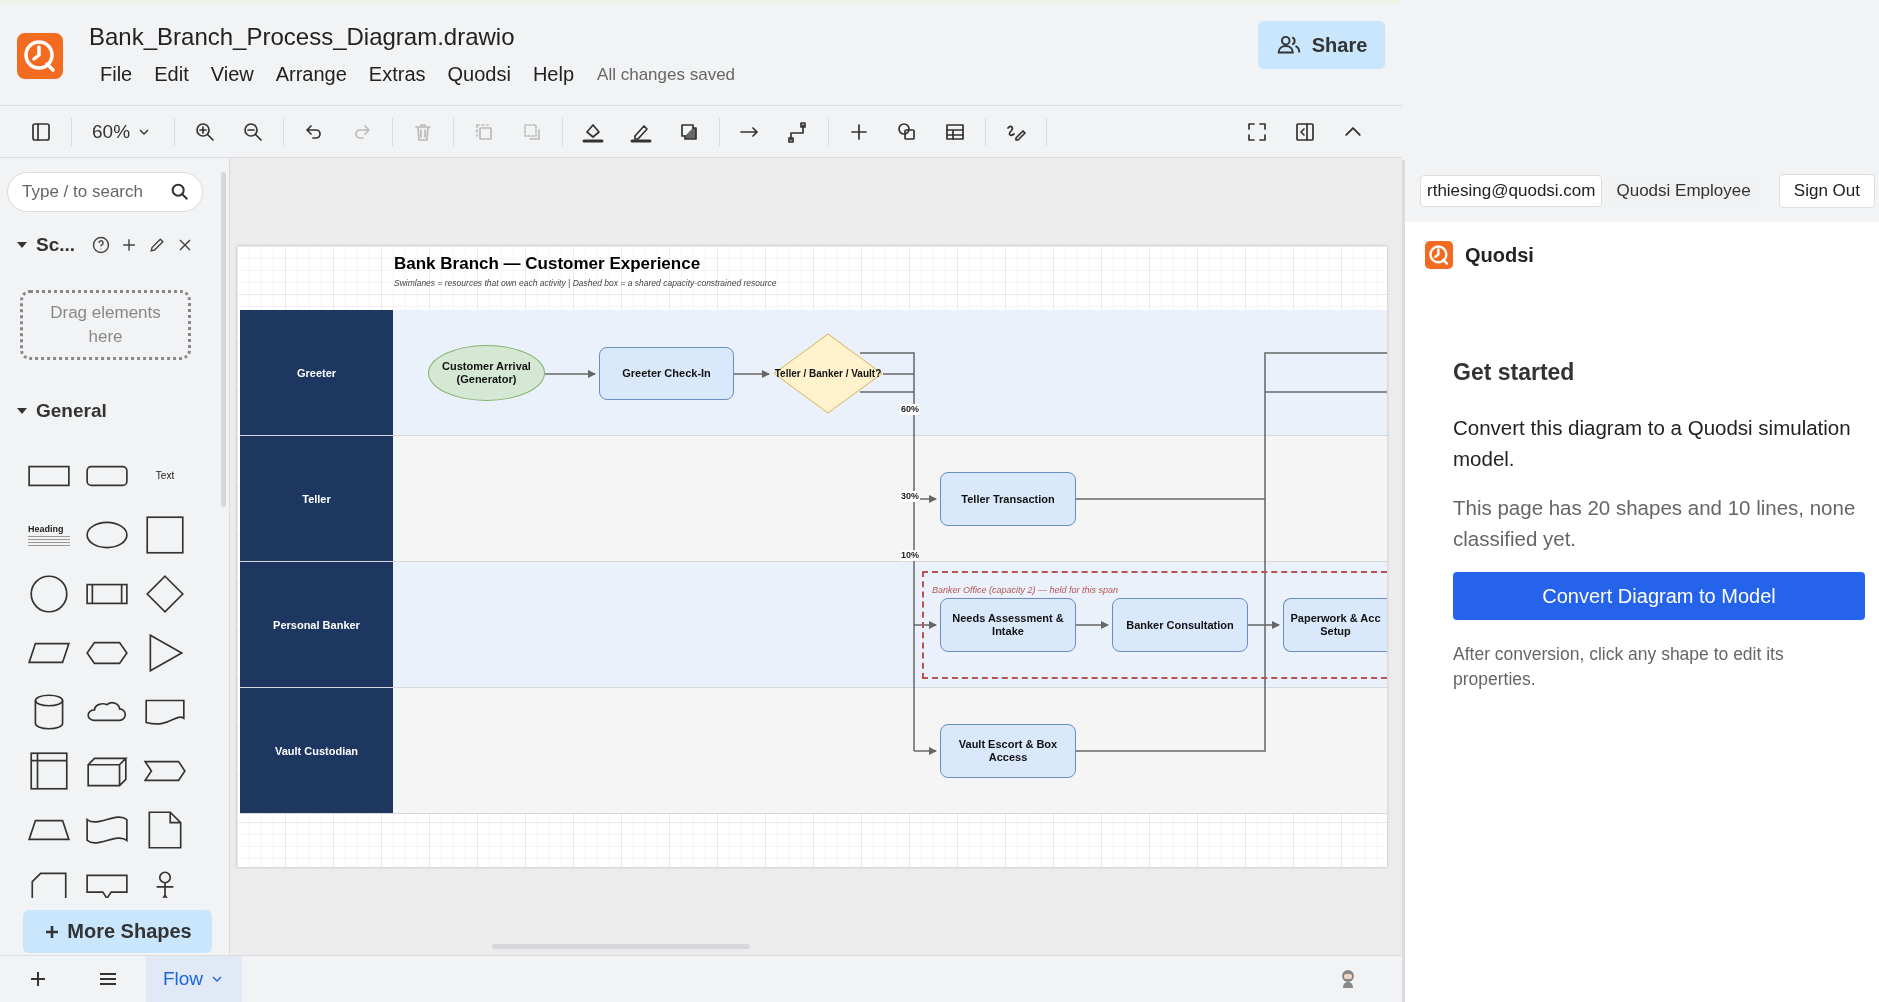 The height and width of the screenshot is (1002, 1879). What do you see at coordinates (828, 373) in the screenshot?
I see `decision-diamond: Teller / Banker / Vault?` at bounding box center [828, 373].